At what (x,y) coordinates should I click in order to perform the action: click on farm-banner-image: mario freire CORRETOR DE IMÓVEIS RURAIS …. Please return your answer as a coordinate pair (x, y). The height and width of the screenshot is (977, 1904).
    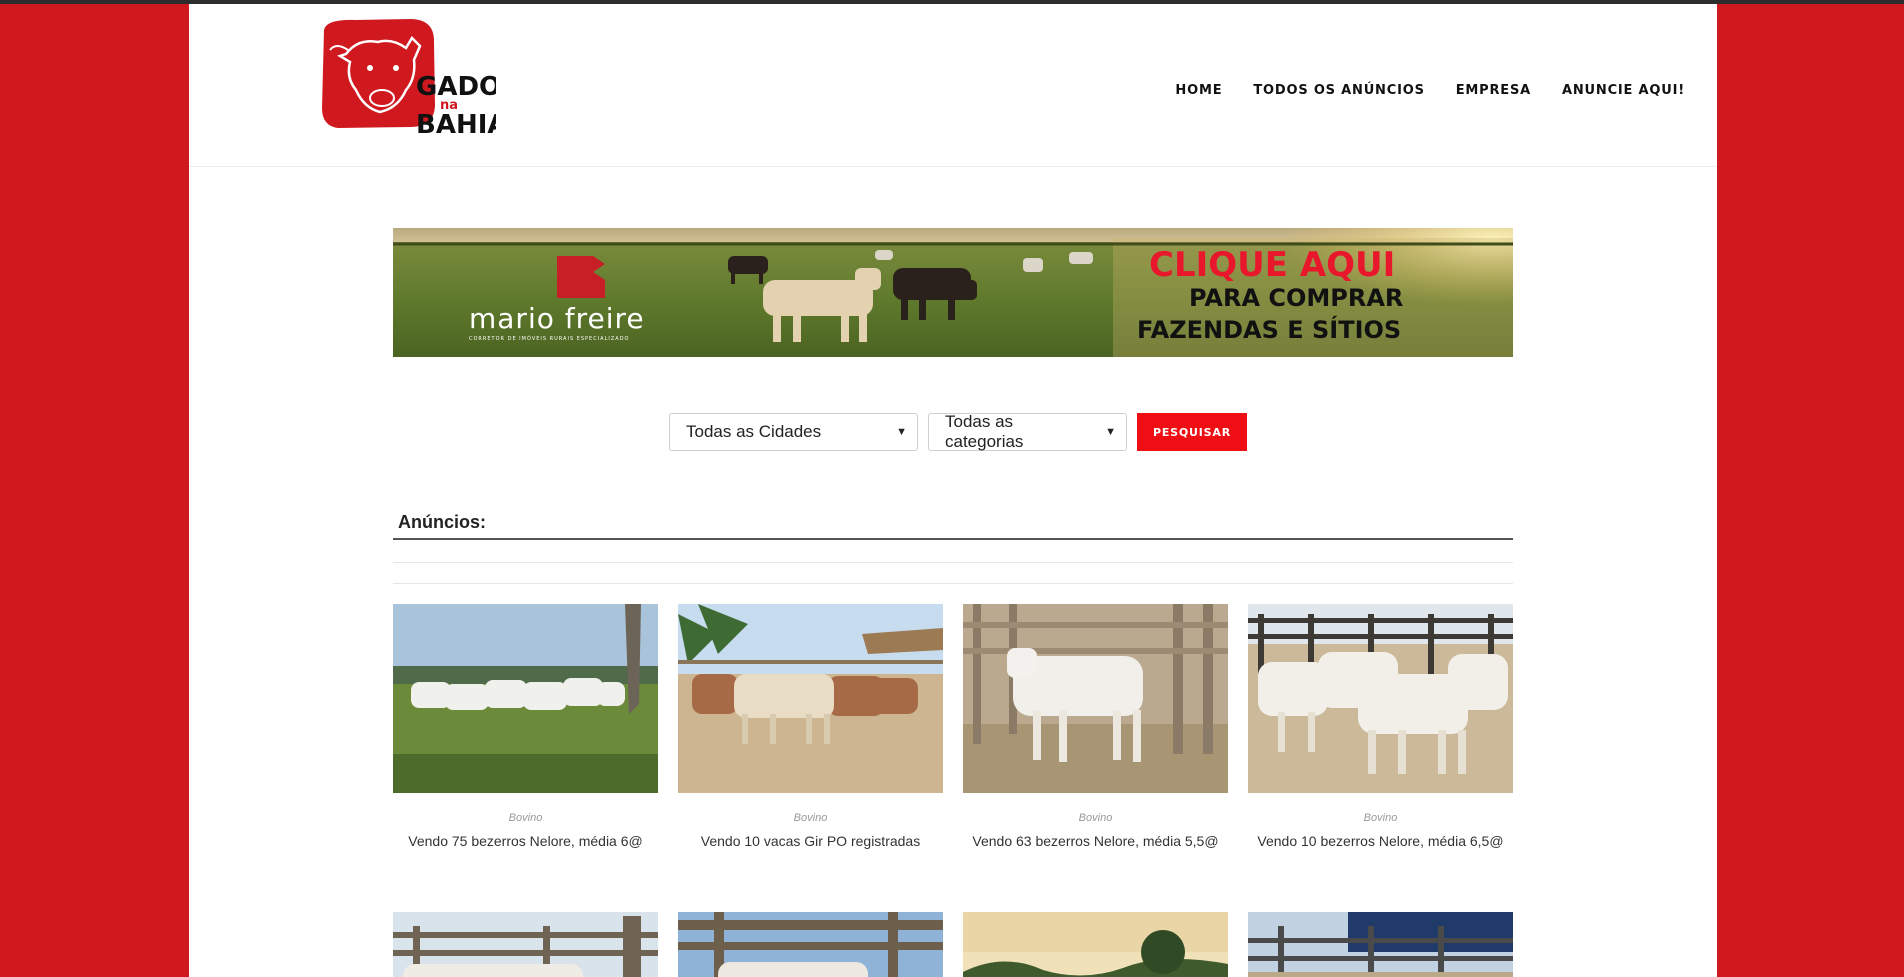
    Looking at the image, I should click on (953, 292).